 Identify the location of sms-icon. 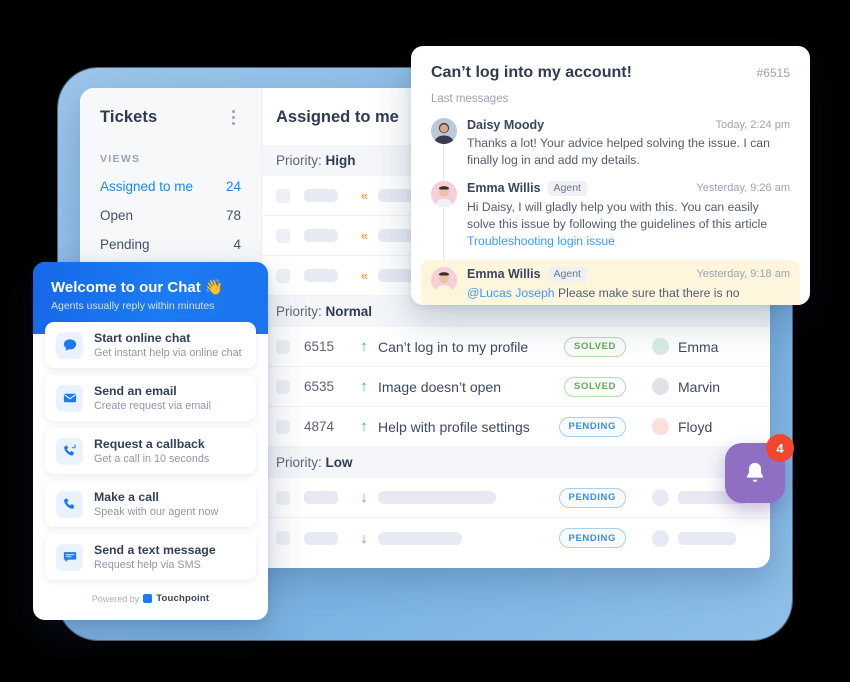
(69, 557).